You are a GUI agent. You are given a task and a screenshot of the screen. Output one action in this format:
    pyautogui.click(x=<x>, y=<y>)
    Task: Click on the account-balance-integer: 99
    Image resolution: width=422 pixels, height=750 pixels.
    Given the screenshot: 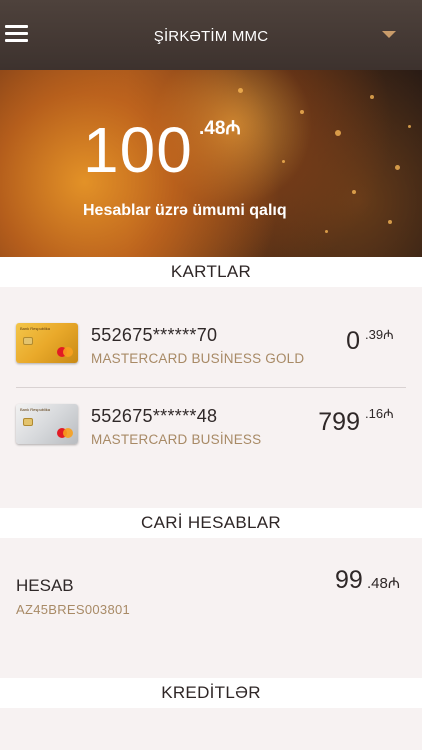 What is the action you would take?
    pyautogui.click(x=349, y=580)
    